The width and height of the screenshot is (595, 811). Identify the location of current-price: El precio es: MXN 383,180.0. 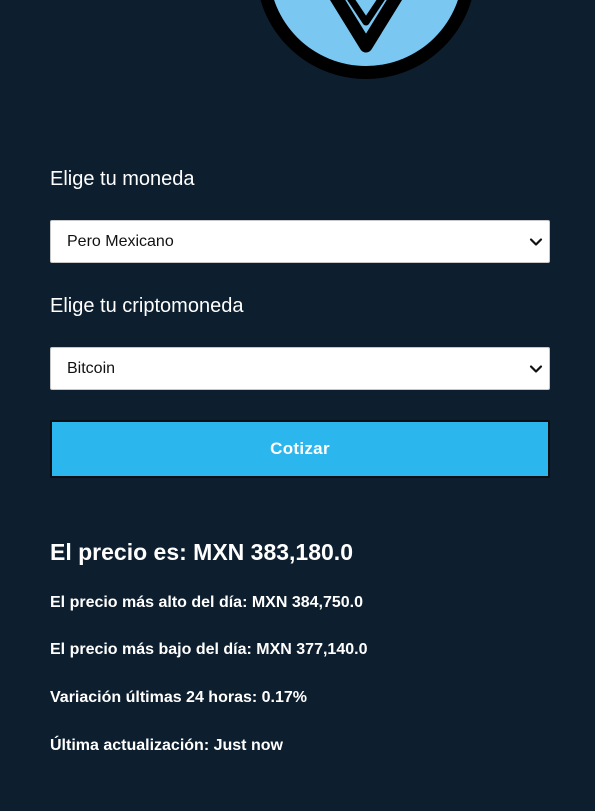
(201, 552).